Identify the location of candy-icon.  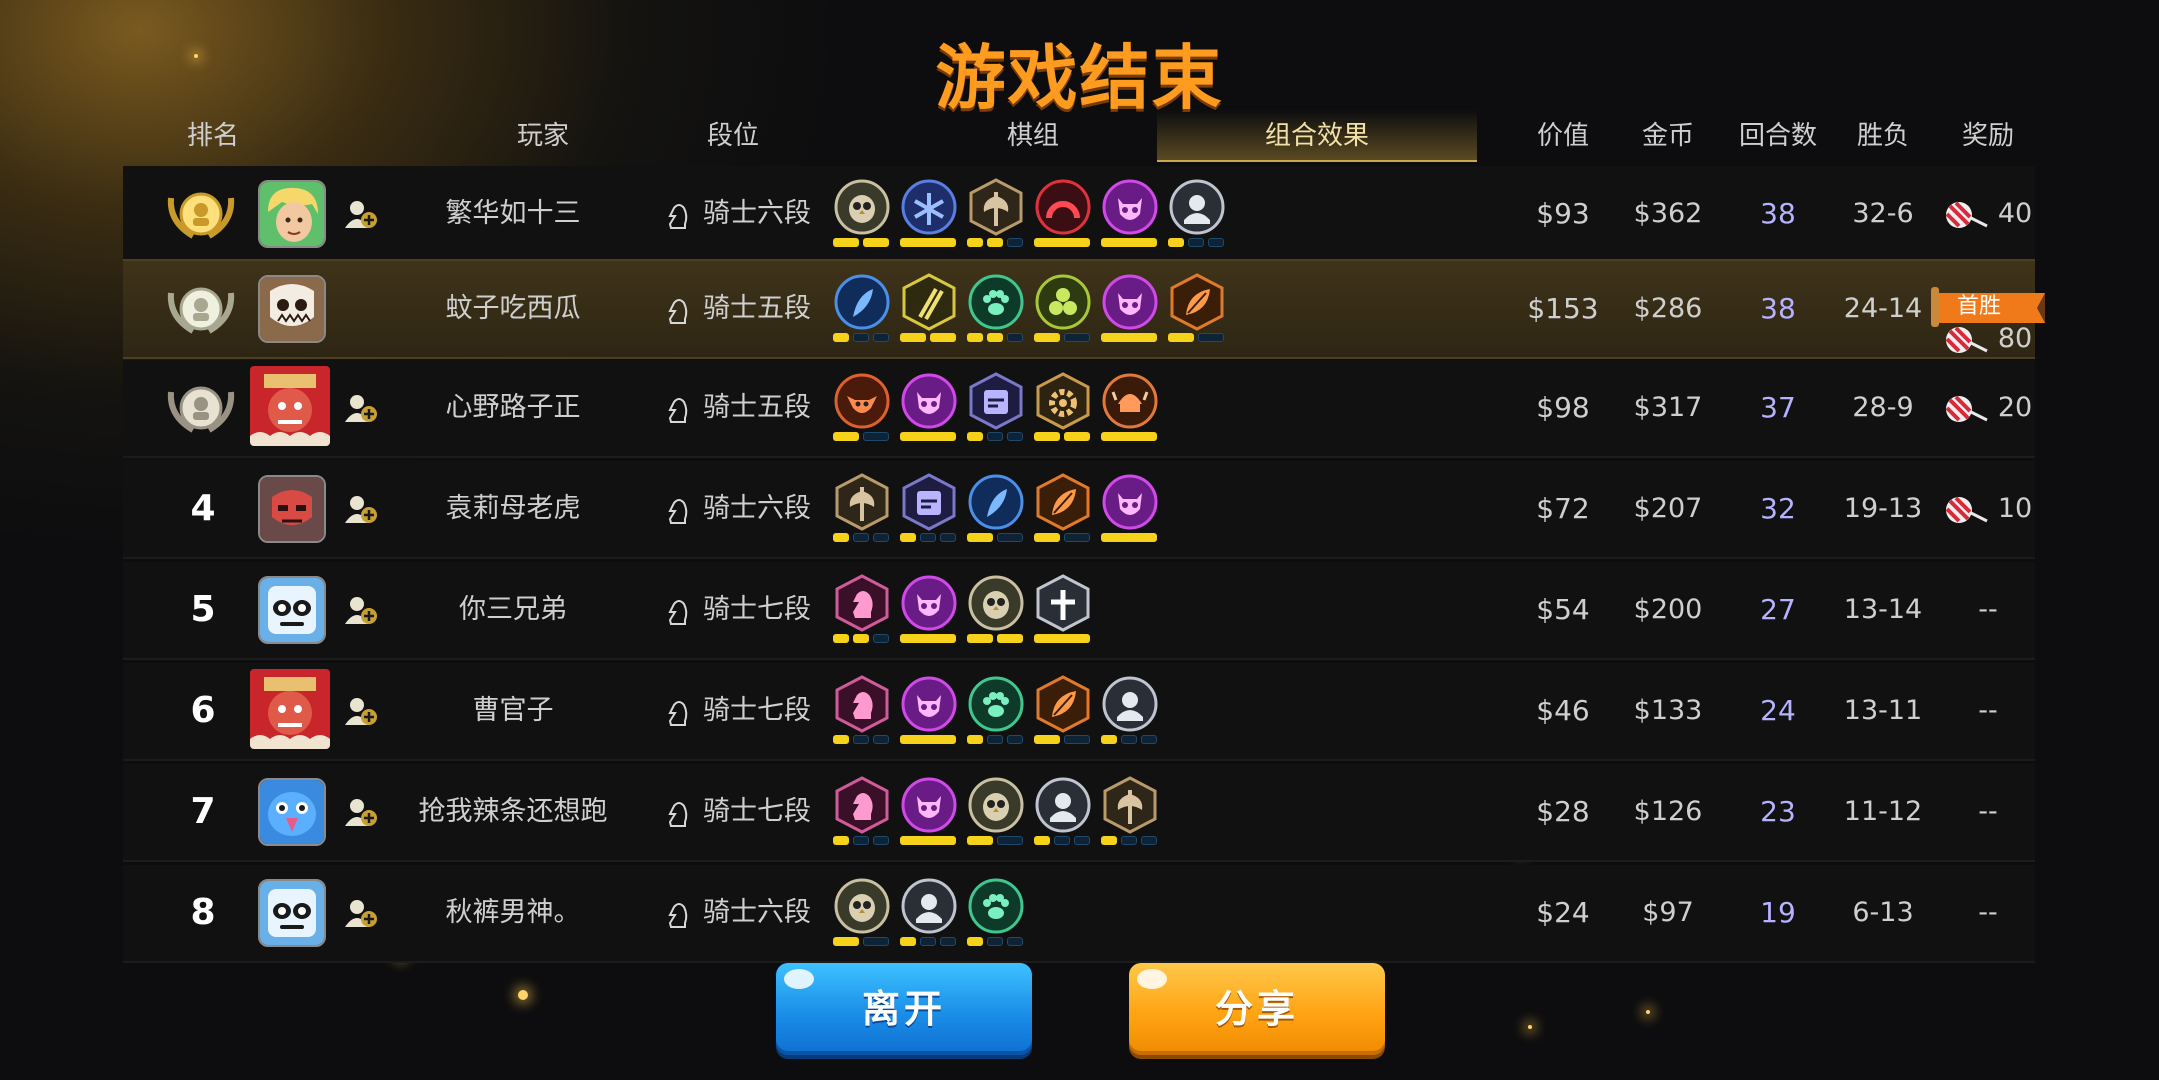
(1971, 508).